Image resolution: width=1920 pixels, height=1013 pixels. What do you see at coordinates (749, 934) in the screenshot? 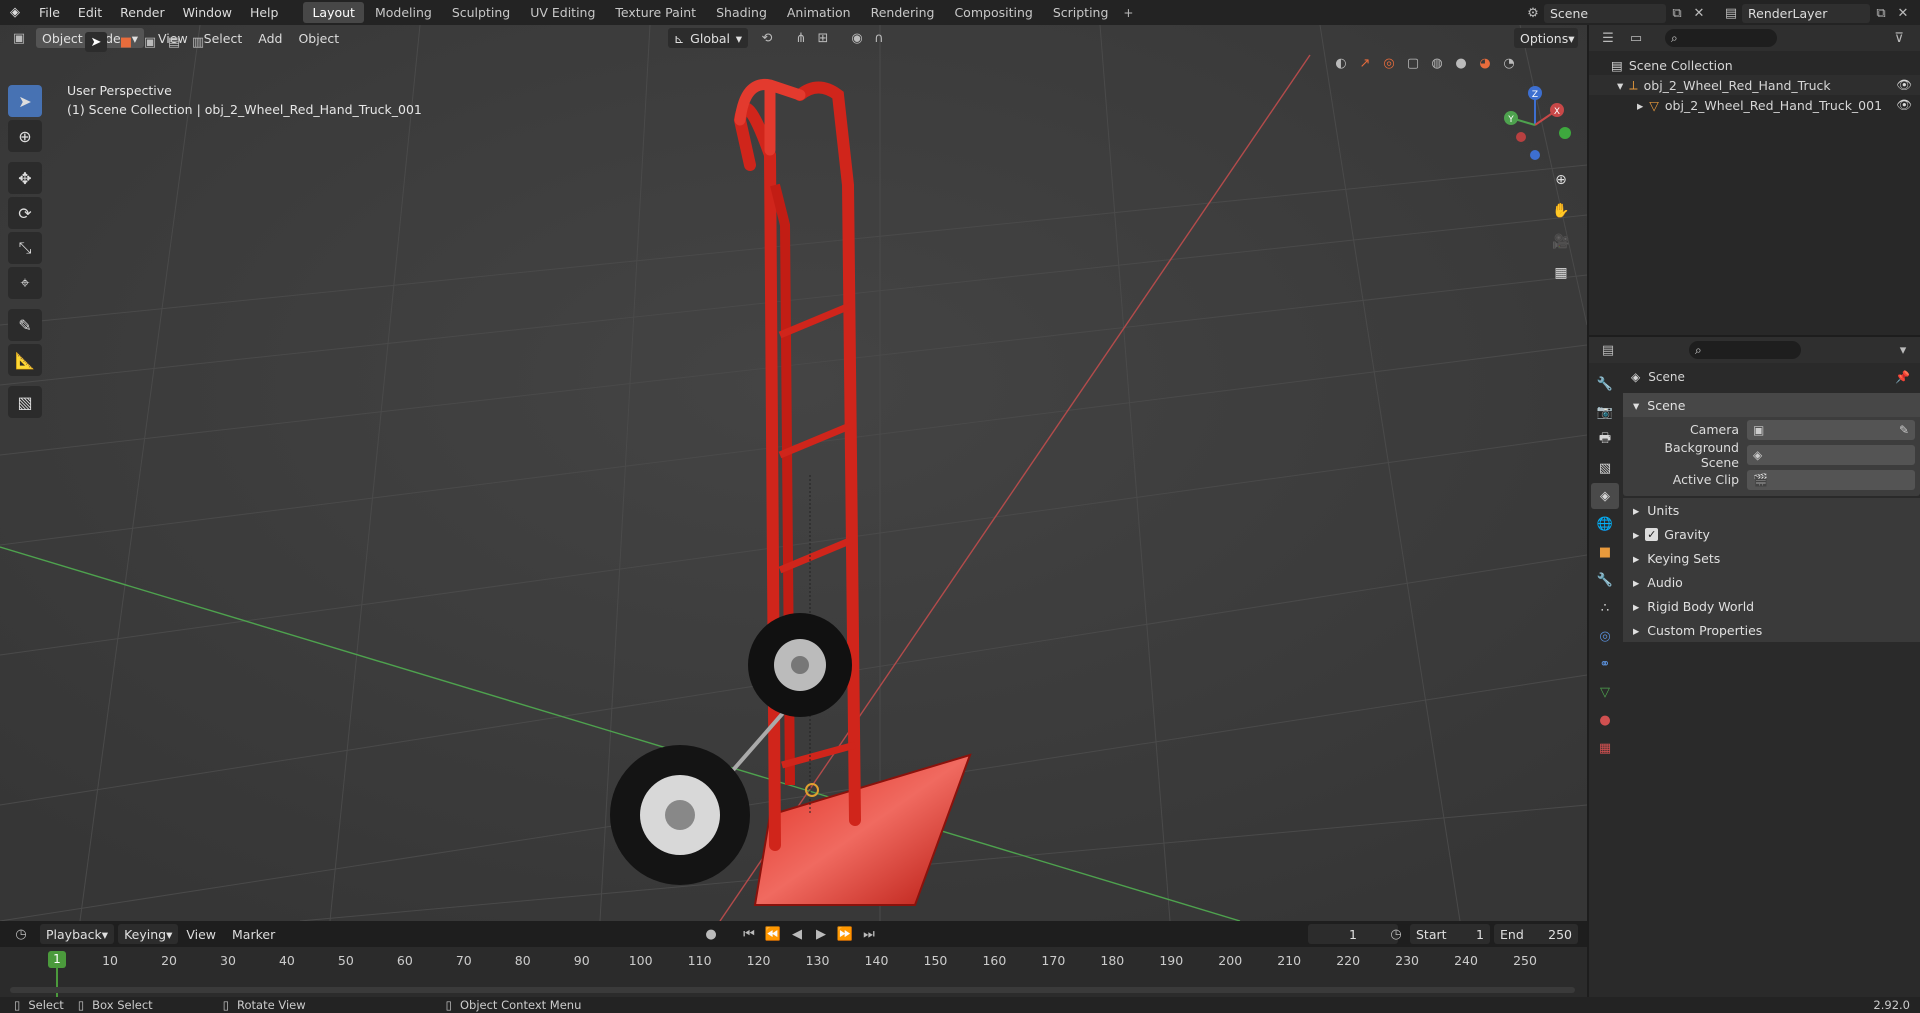
I see `jump-start-icon: ⏮` at bounding box center [749, 934].